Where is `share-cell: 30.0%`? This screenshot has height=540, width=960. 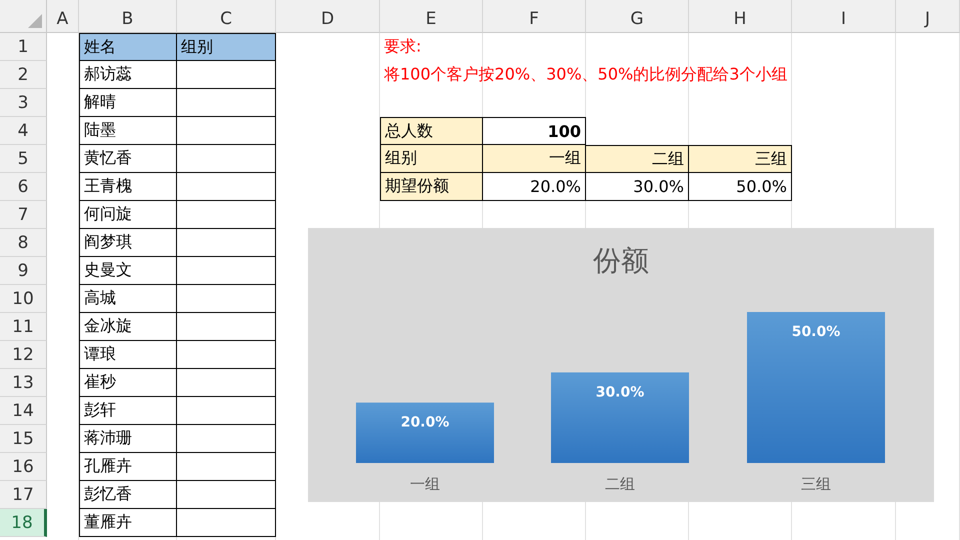
share-cell: 30.0% is located at coordinates (637, 187).